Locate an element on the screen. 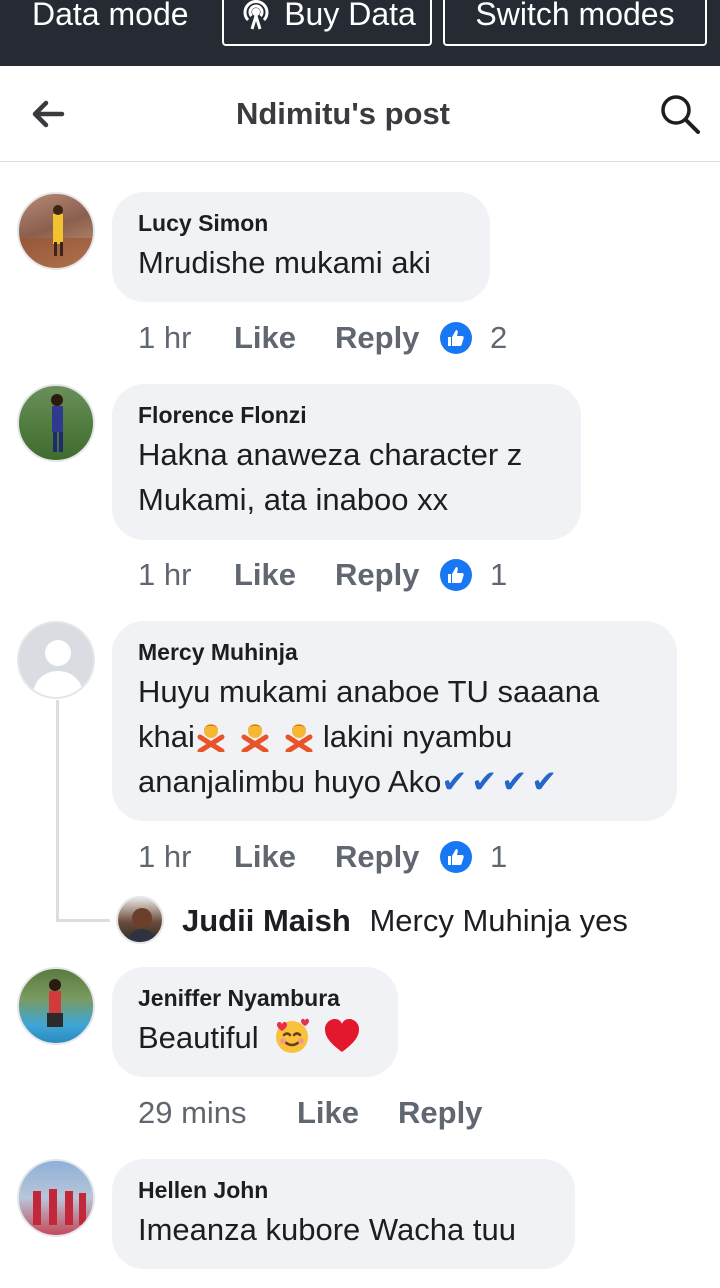  comment-text: Mrudishe mukami aki is located at coordinates (284, 262).